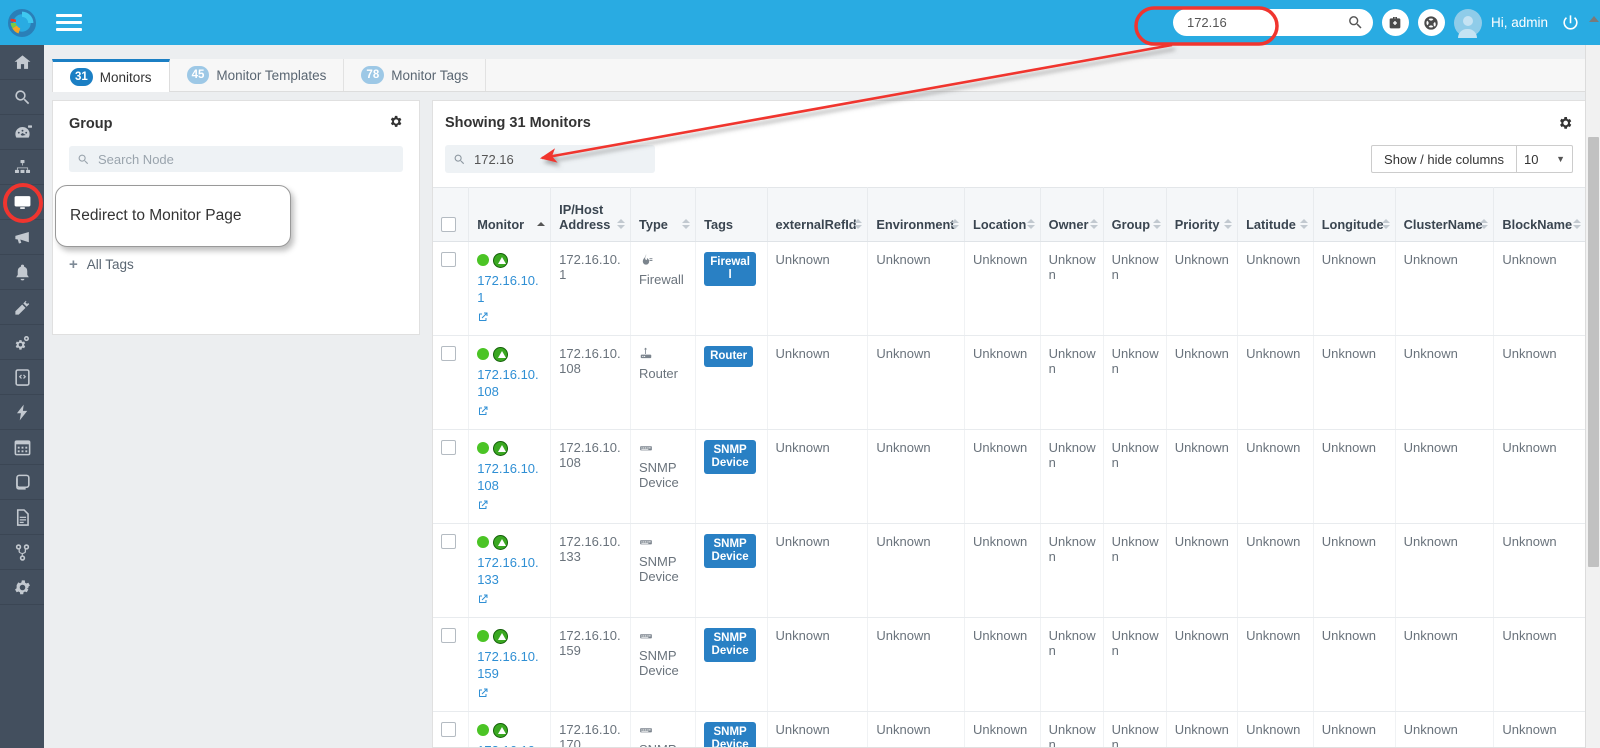 The image size is (1600, 748). I want to click on first-aid-kit-icon, so click(1395, 22).